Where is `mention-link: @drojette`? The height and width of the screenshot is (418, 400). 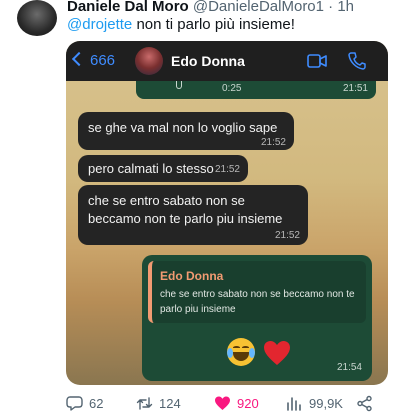
mention-link: @drojette is located at coordinates (99, 24).